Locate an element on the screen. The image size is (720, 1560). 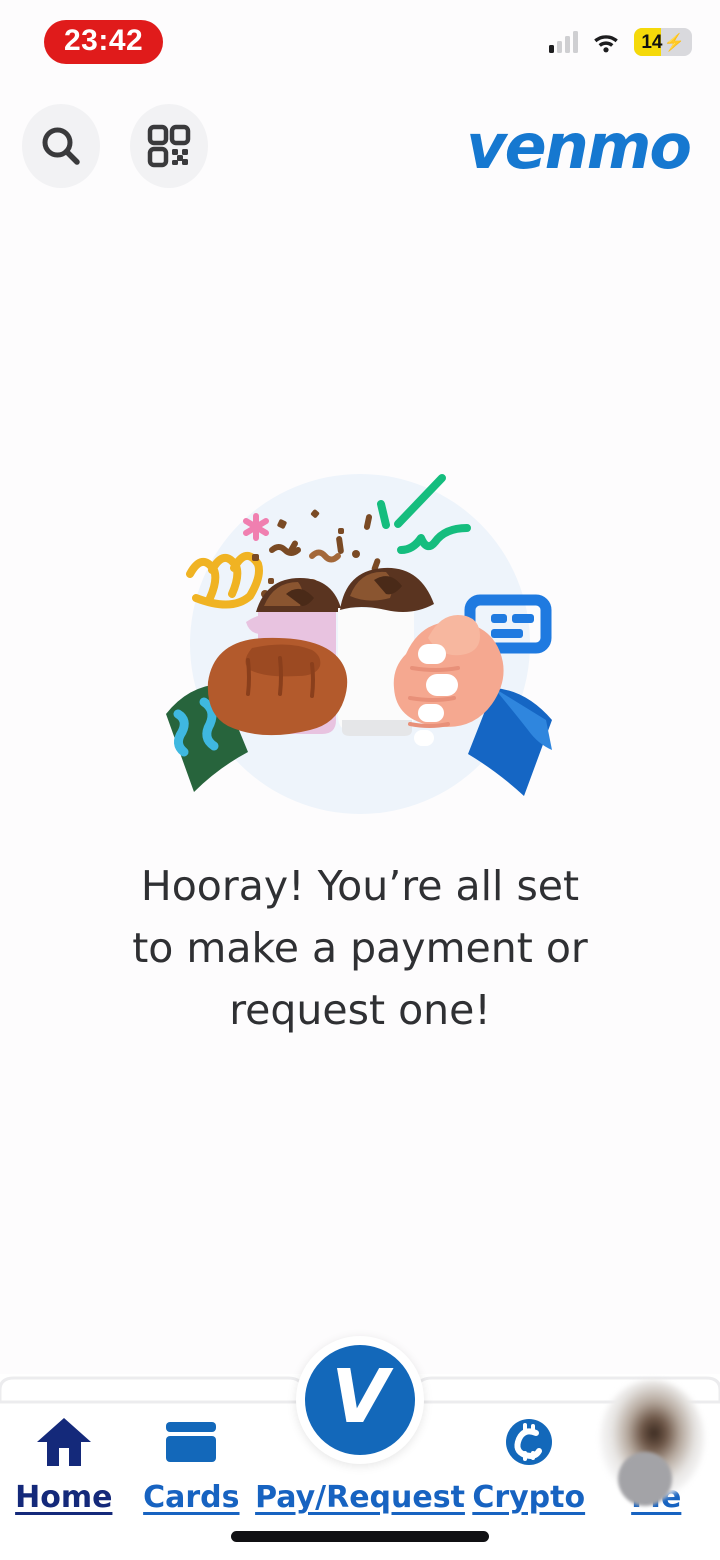
avatar is located at coordinates (655, 1443).